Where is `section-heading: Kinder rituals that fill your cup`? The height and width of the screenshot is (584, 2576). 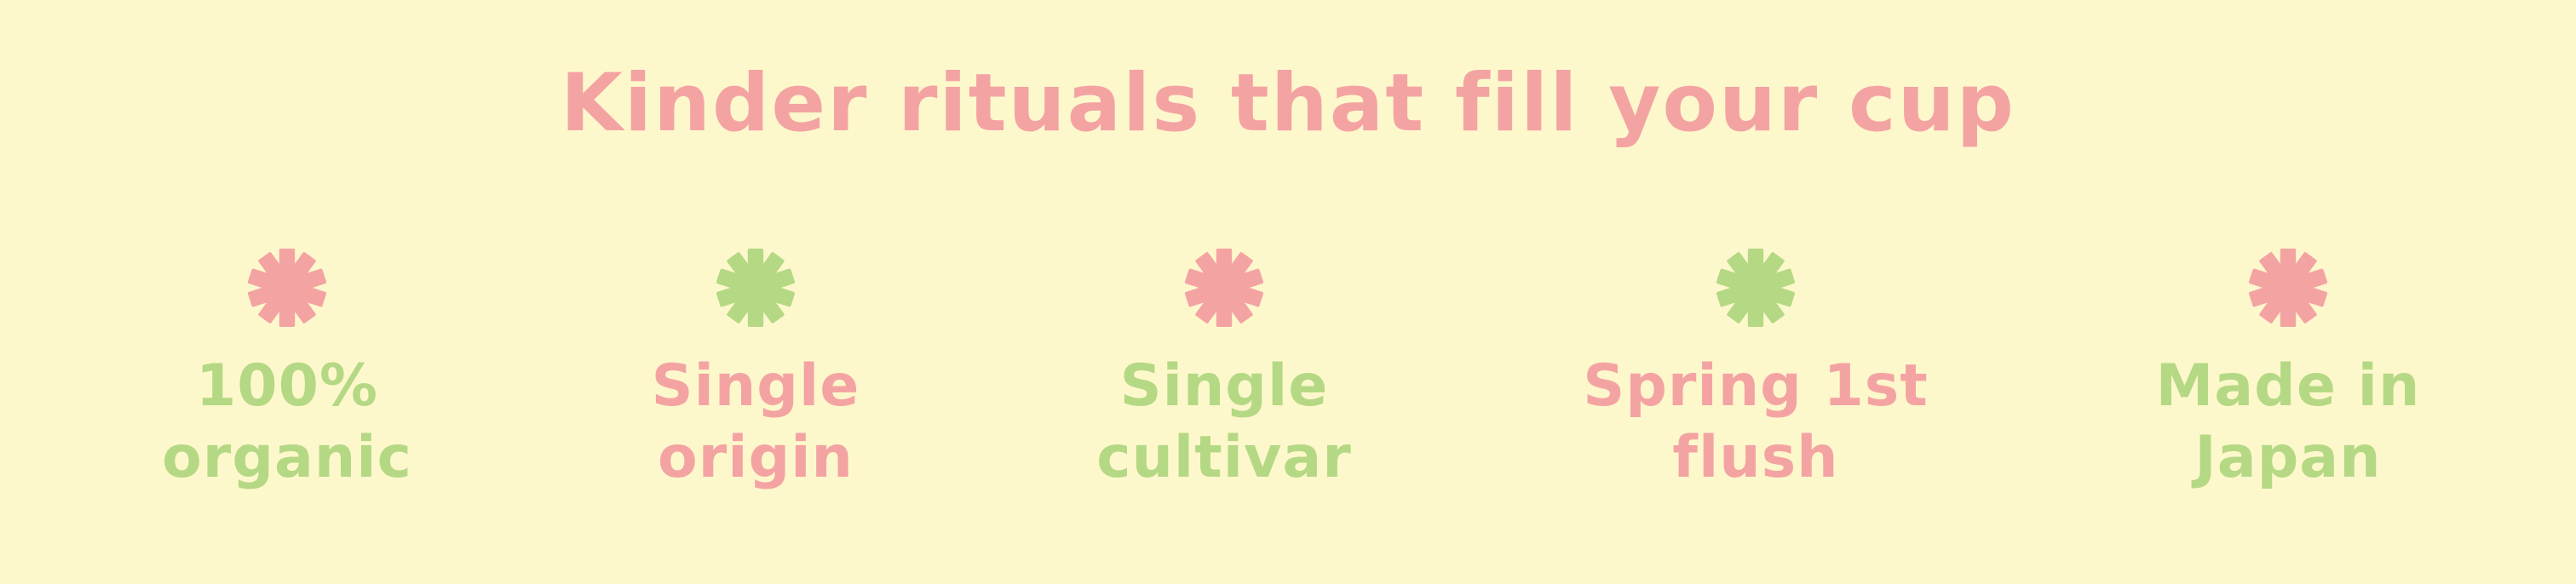 section-heading: Kinder rituals that fill your cup is located at coordinates (1288, 103).